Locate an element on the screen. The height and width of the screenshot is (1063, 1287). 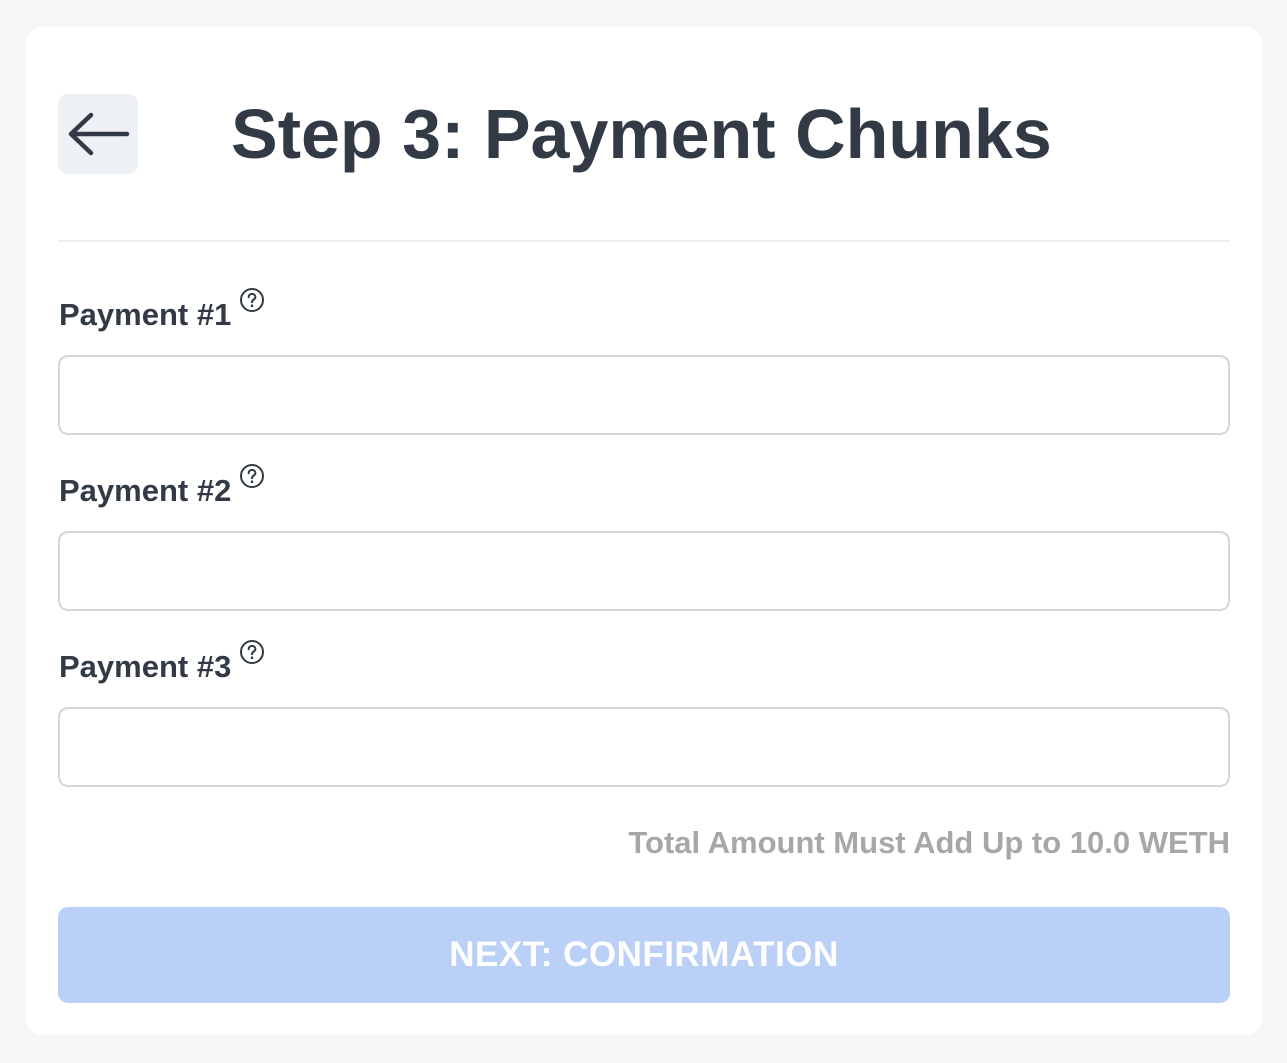
payment-1-label-text: Payment #1 is located at coordinates (145, 314).